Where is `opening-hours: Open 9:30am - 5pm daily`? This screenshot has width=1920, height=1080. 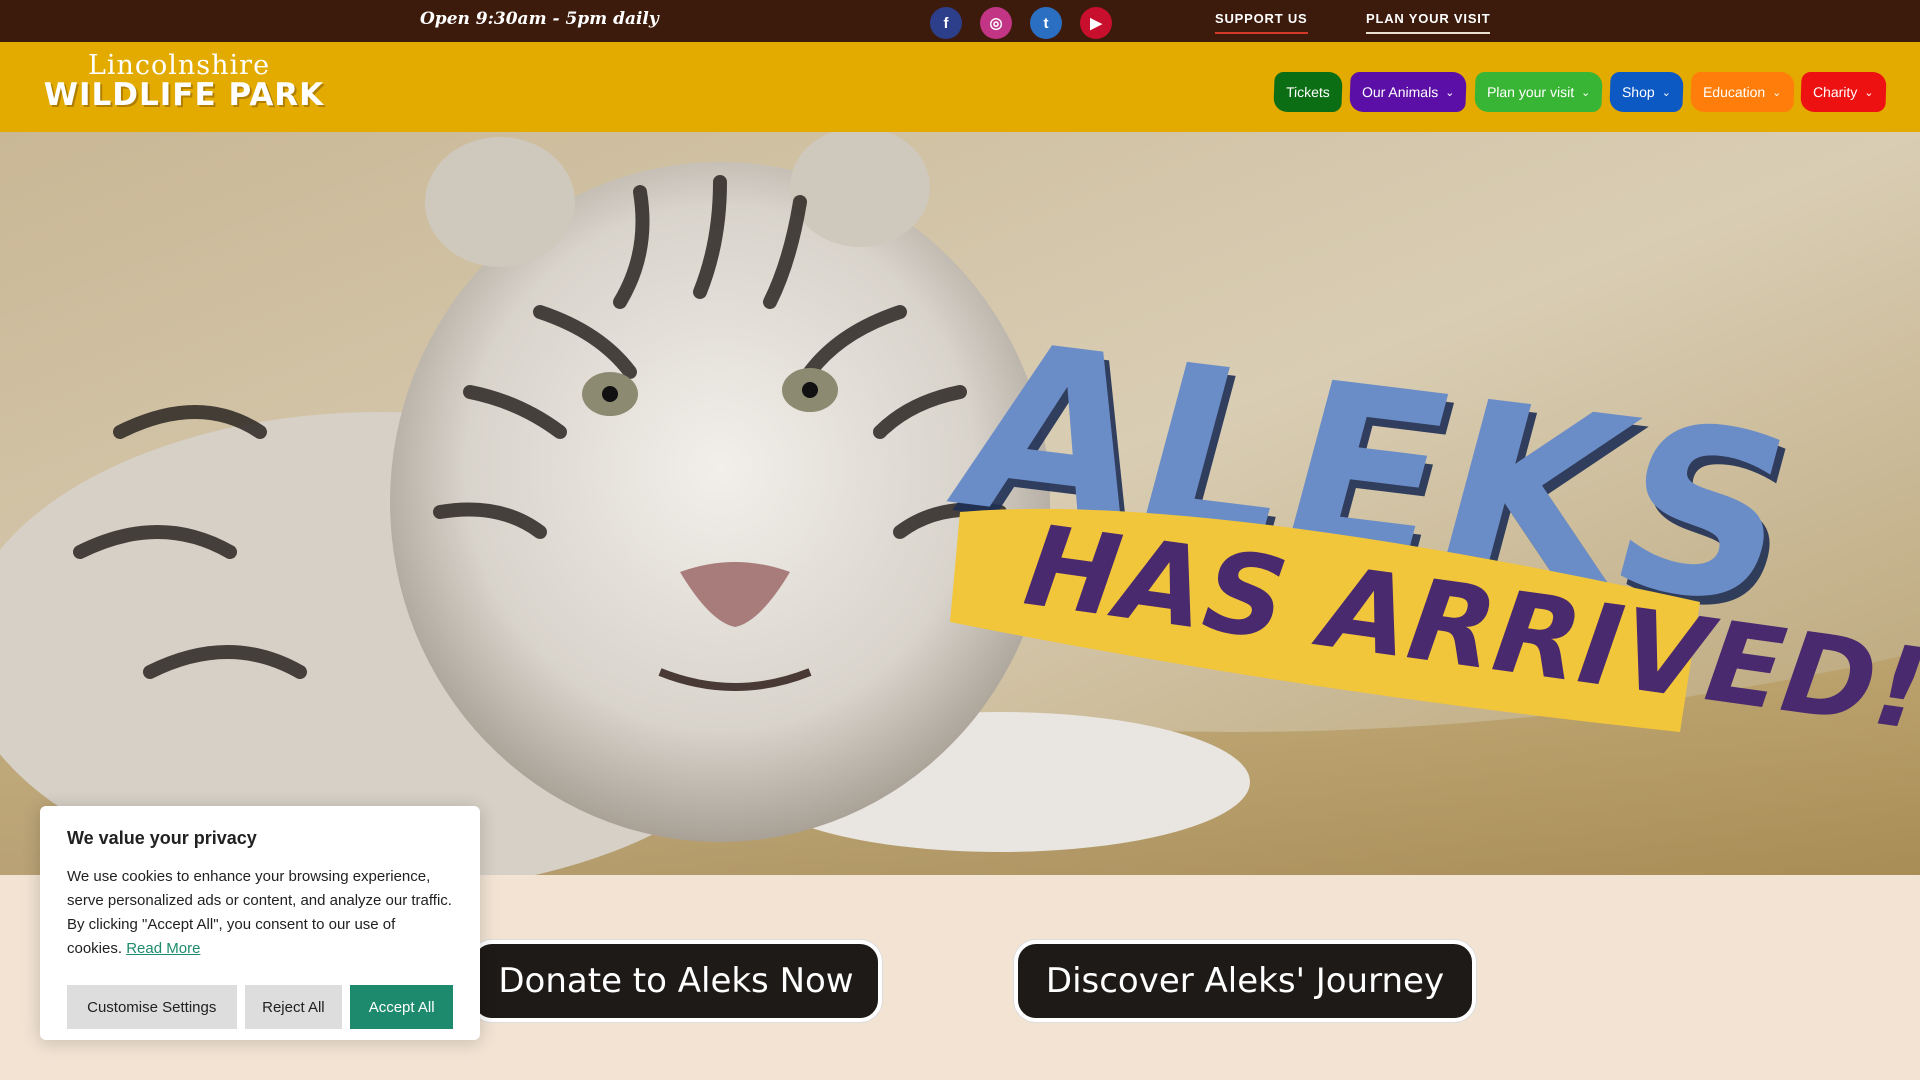
opening-hours: Open 9:30am - 5pm daily is located at coordinates (539, 19).